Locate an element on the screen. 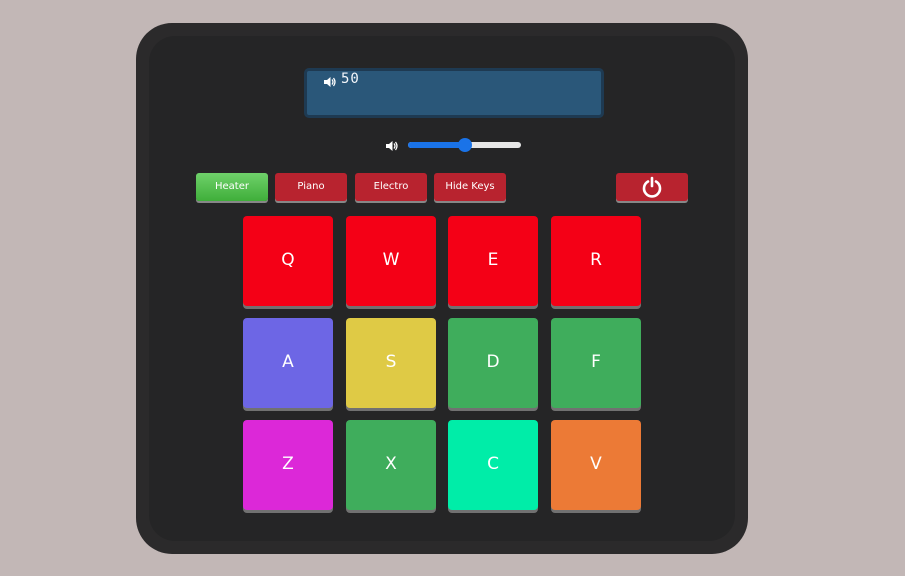 This screenshot has height=576, width=905. power-icon is located at coordinates (652, 187).